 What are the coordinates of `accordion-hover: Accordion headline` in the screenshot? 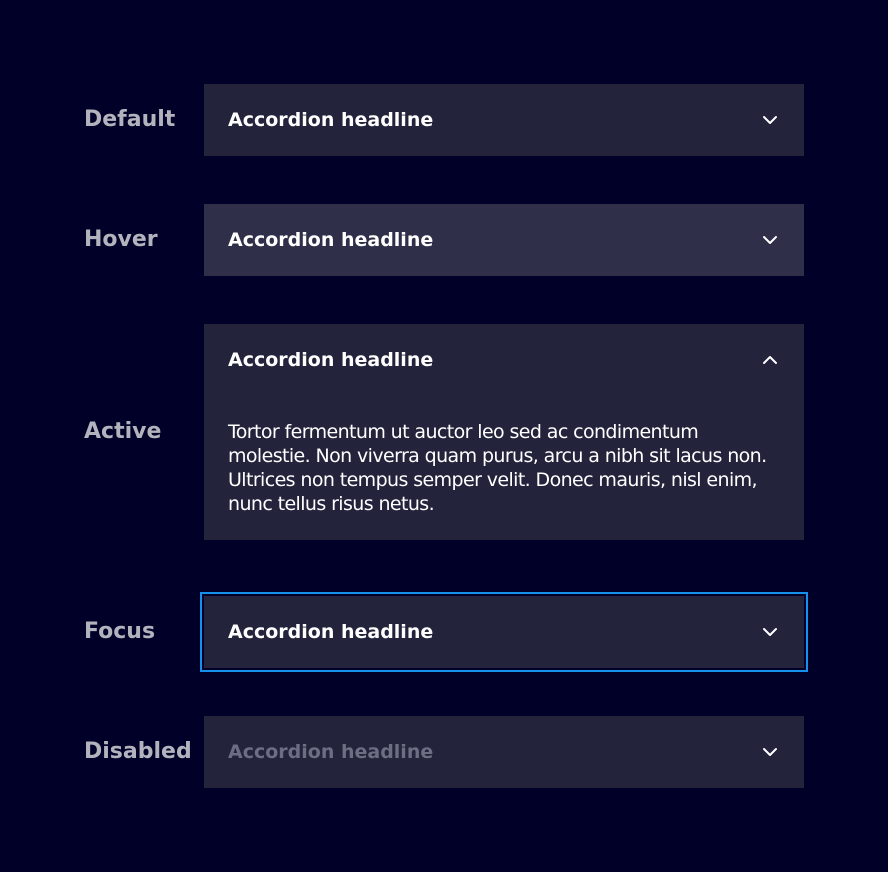 It's located at (504, 240).